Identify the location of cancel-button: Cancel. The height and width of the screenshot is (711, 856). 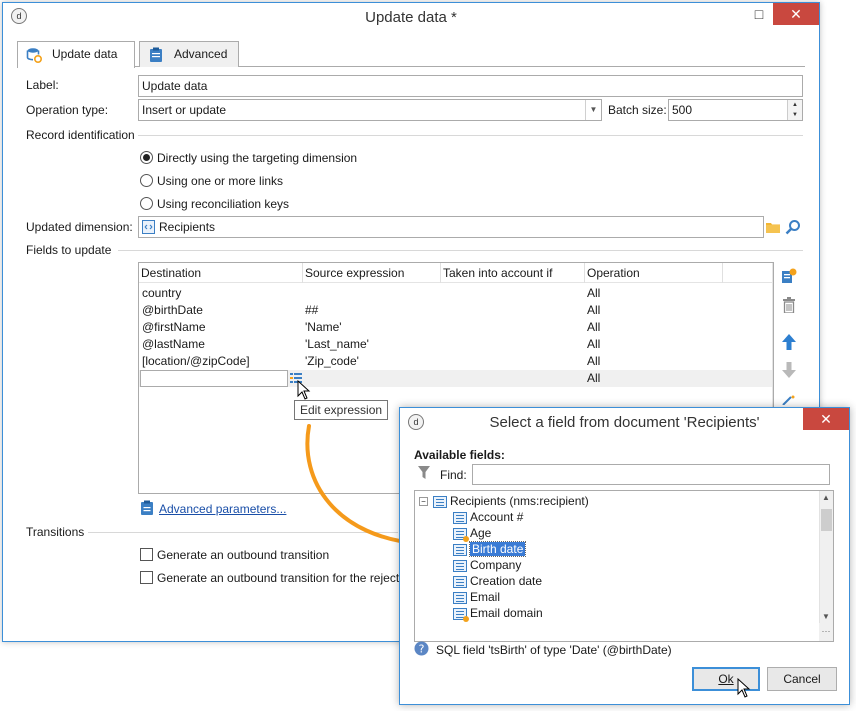
(802, 679).